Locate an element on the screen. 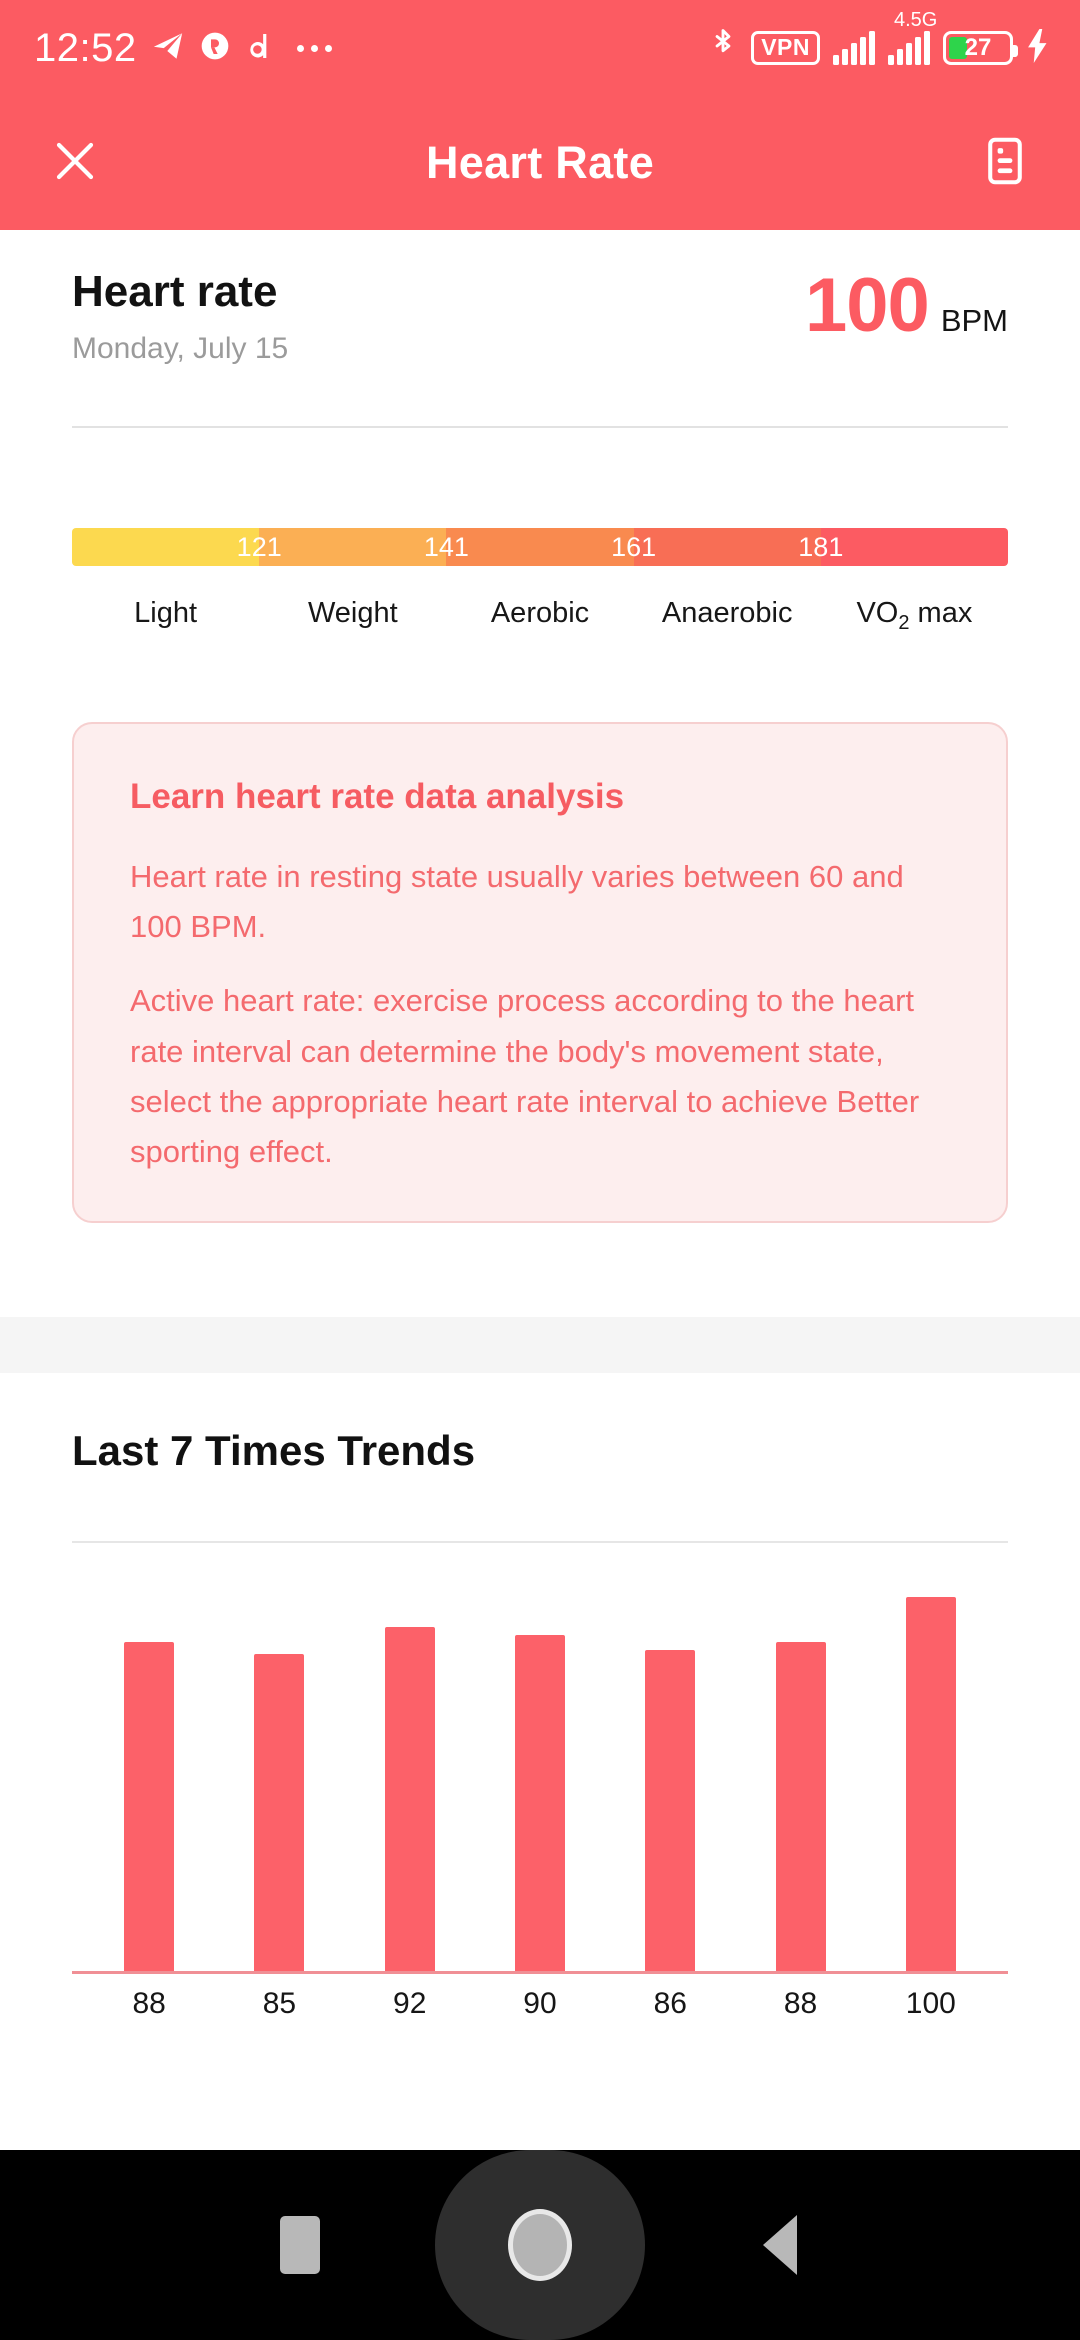 The height and width of the screenshot is (2340, 1080). close-icon is located at coordinates (75, 163).